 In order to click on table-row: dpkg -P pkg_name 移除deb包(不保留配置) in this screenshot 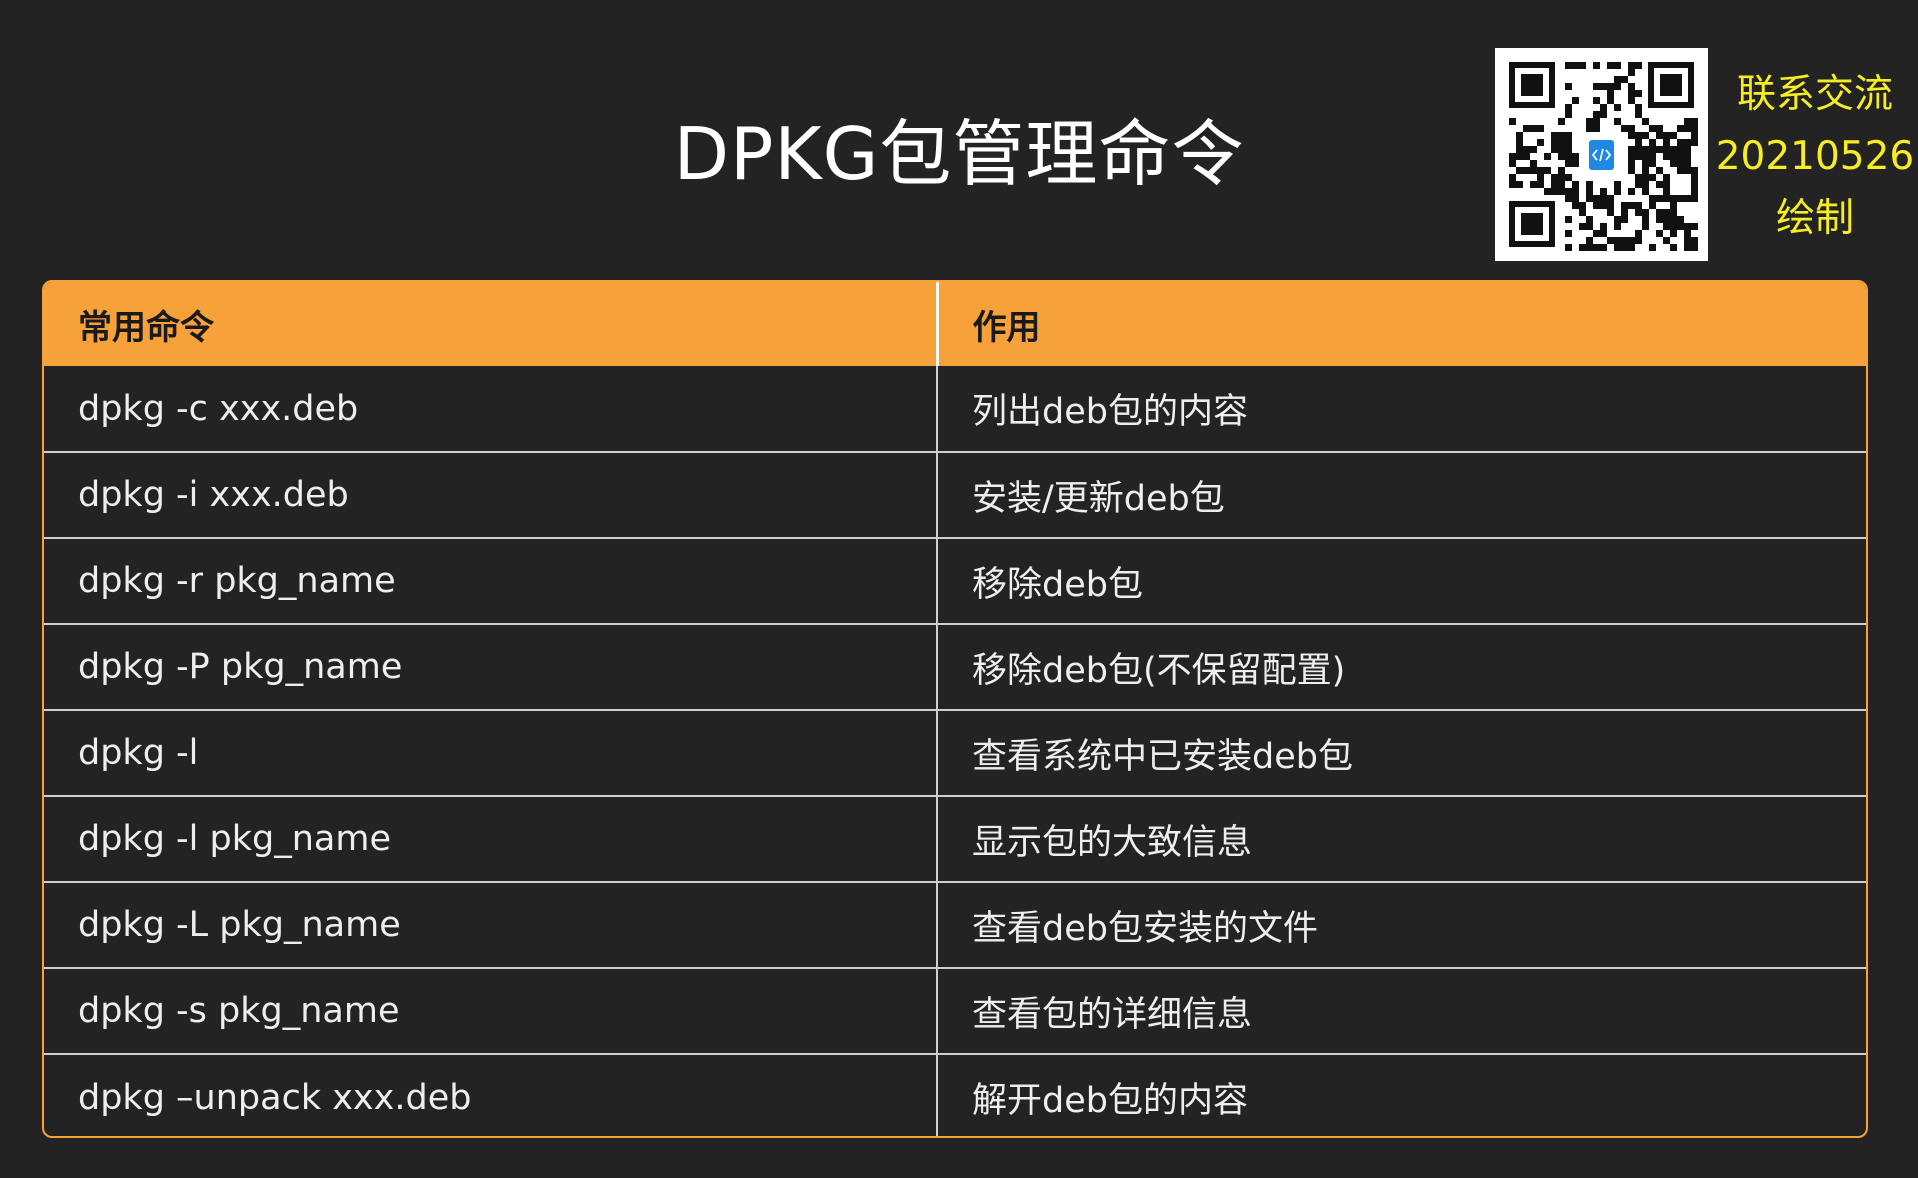, I will do `click(955, 666)`.